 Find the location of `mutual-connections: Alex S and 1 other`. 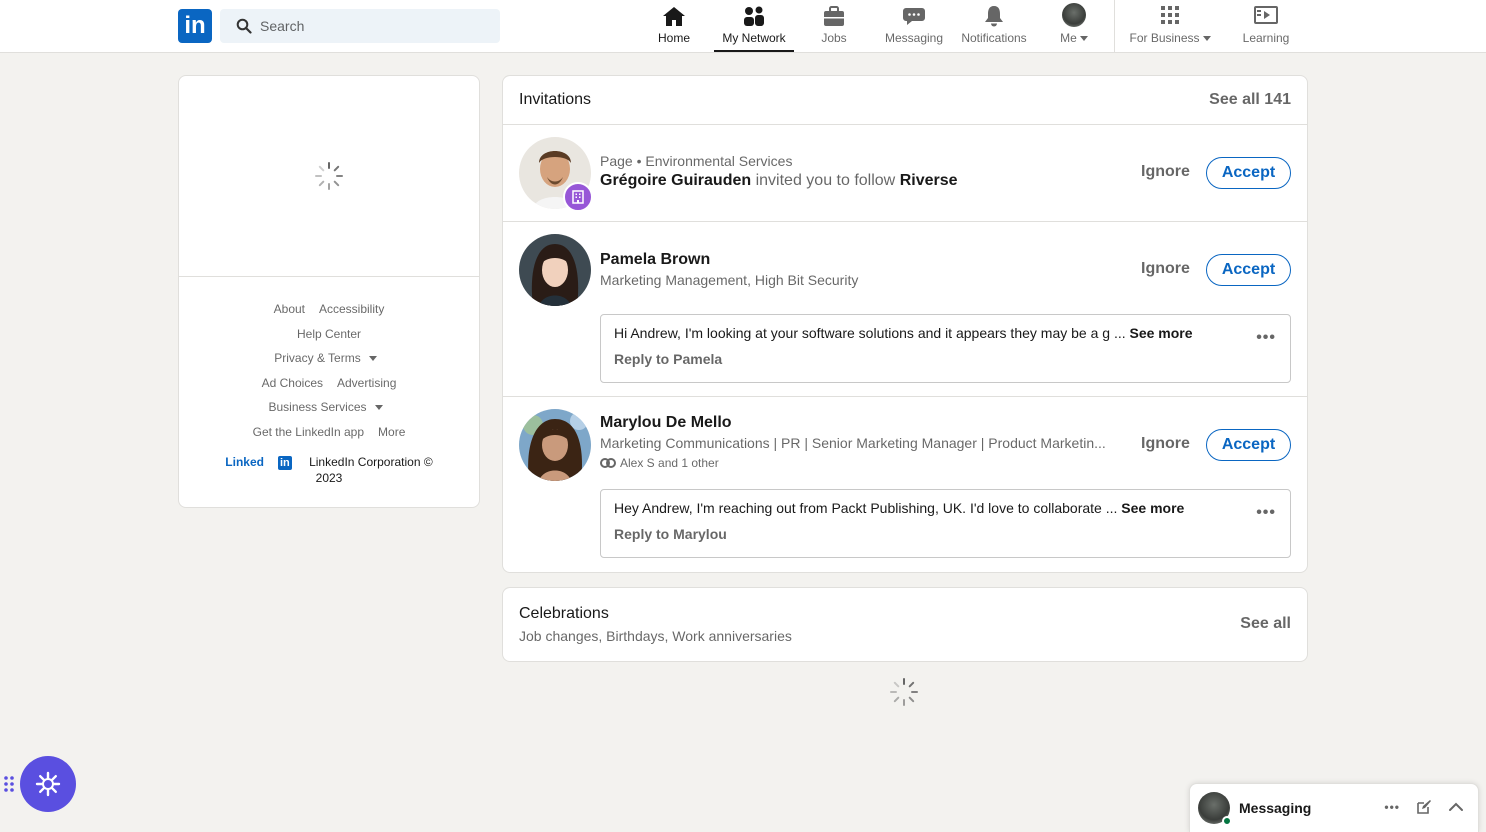

mutual-connections: Alex S and 1 other is located at coordinates (853, 463).